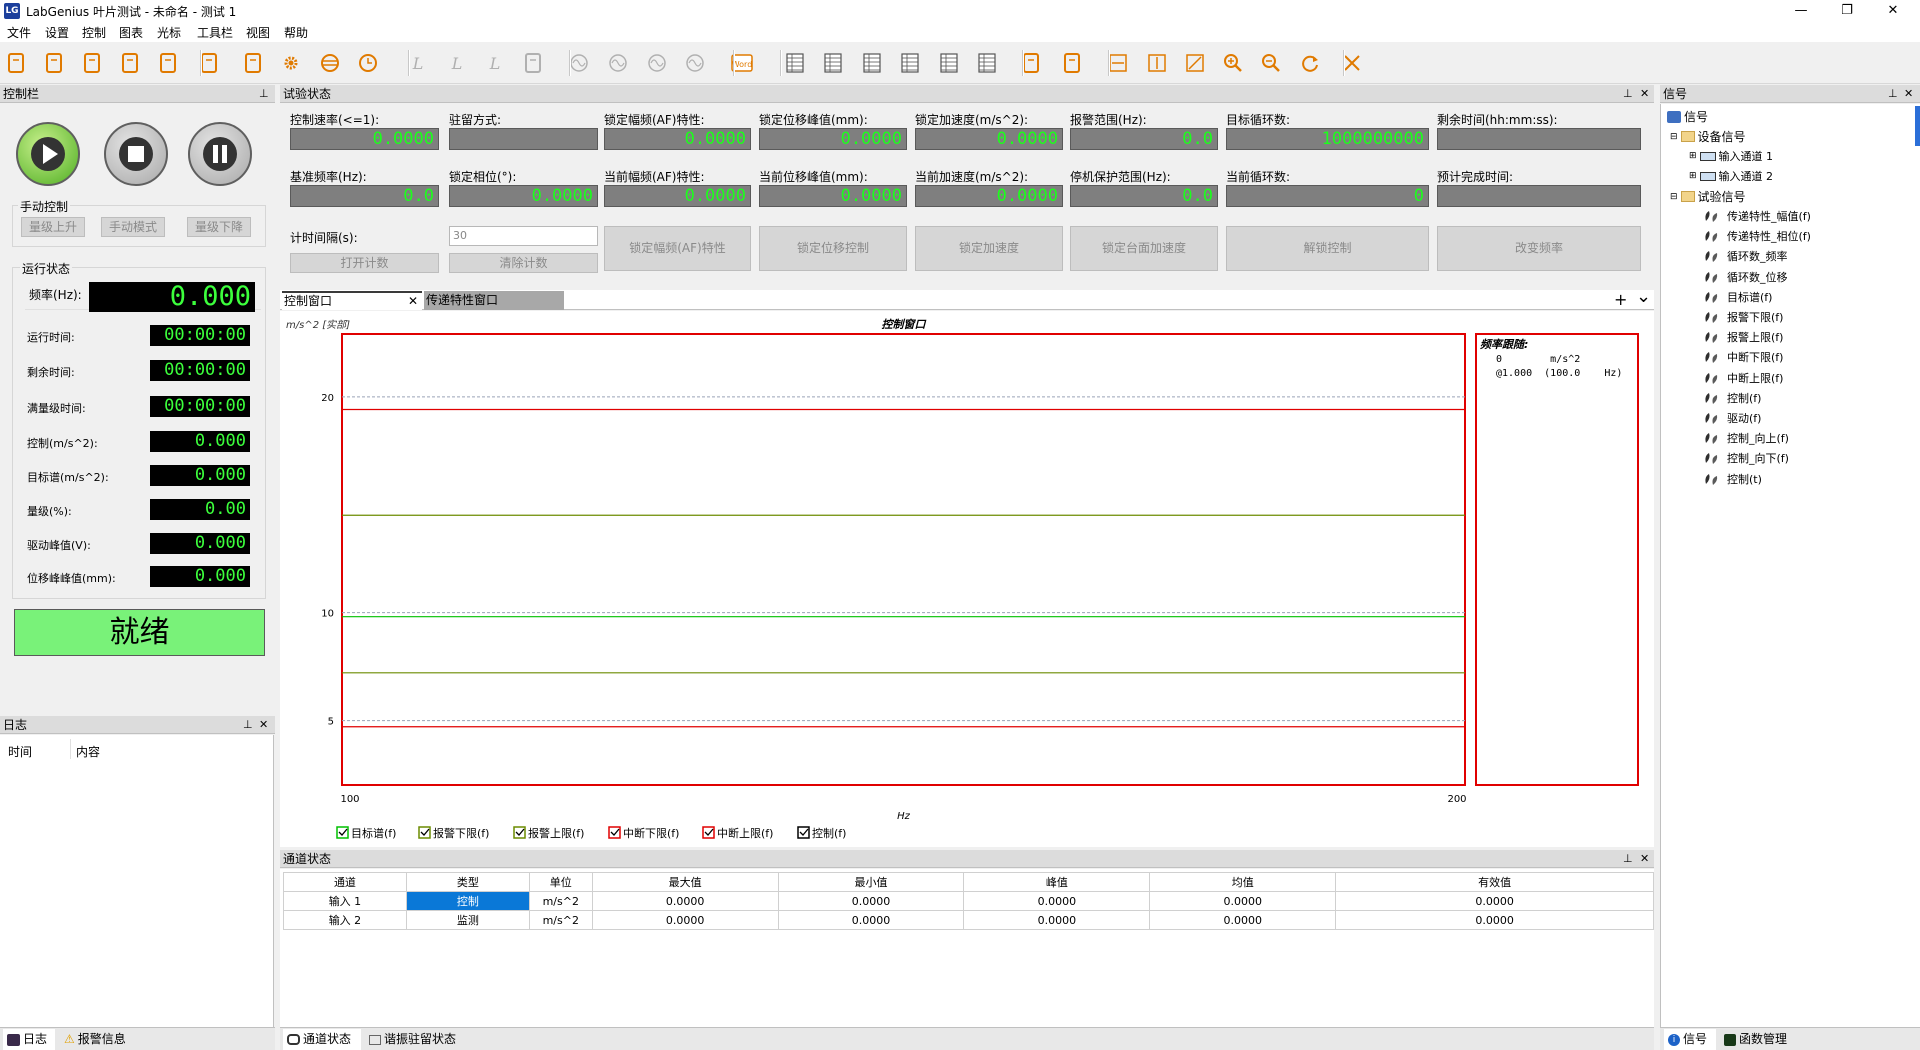 The width and height of the screenshot is (1920, 1050). Describe the element at coordinates (1737, 297) in the screenshot. I see `tree-item-test-signal: 目标谱(f)` at that location.